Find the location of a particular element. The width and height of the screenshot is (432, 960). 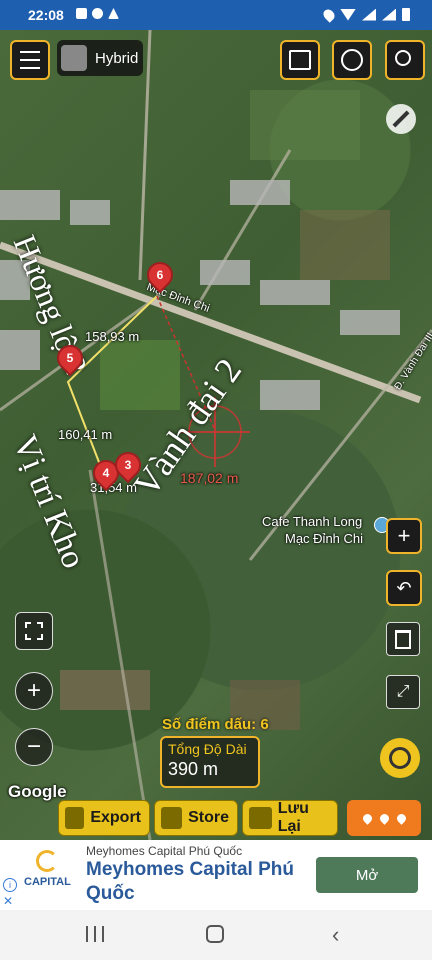

menu-icon is located at coordinates (30, 60).